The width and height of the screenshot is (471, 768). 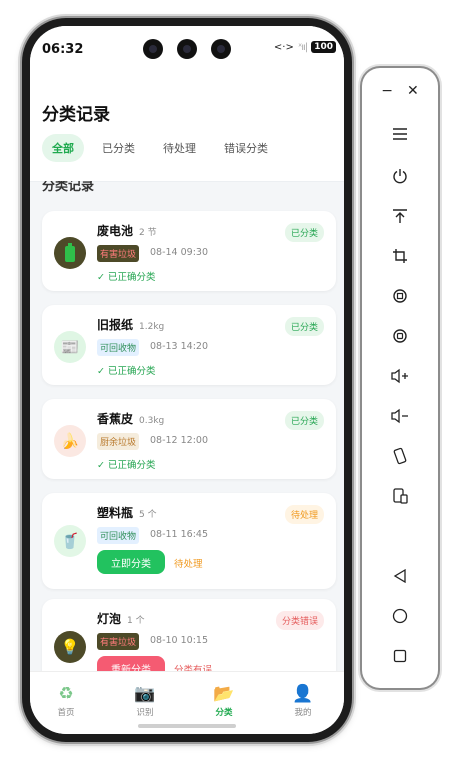 What do you see at coordinates (70, 647) in the screenshot?
I see `bulb-icon: 💡` at bounding box center [70, 647].